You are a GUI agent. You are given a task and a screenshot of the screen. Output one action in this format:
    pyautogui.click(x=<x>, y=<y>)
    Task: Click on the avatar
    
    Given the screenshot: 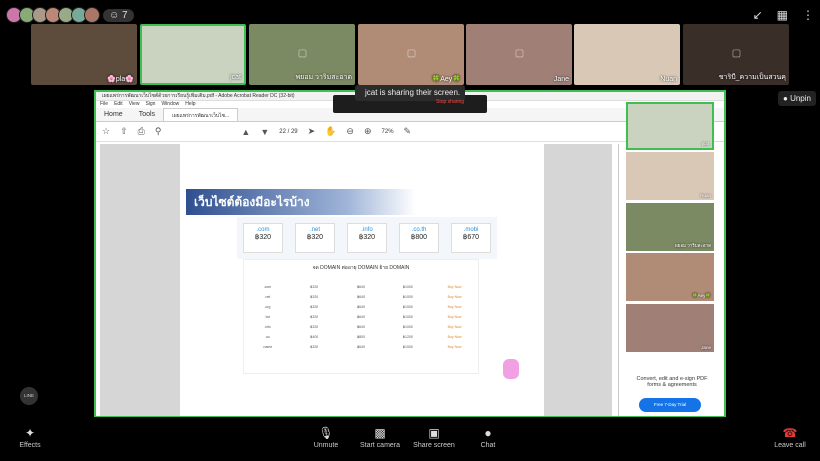 What is the action you would take?
    pyautogui.click(x=92, y=15)
    